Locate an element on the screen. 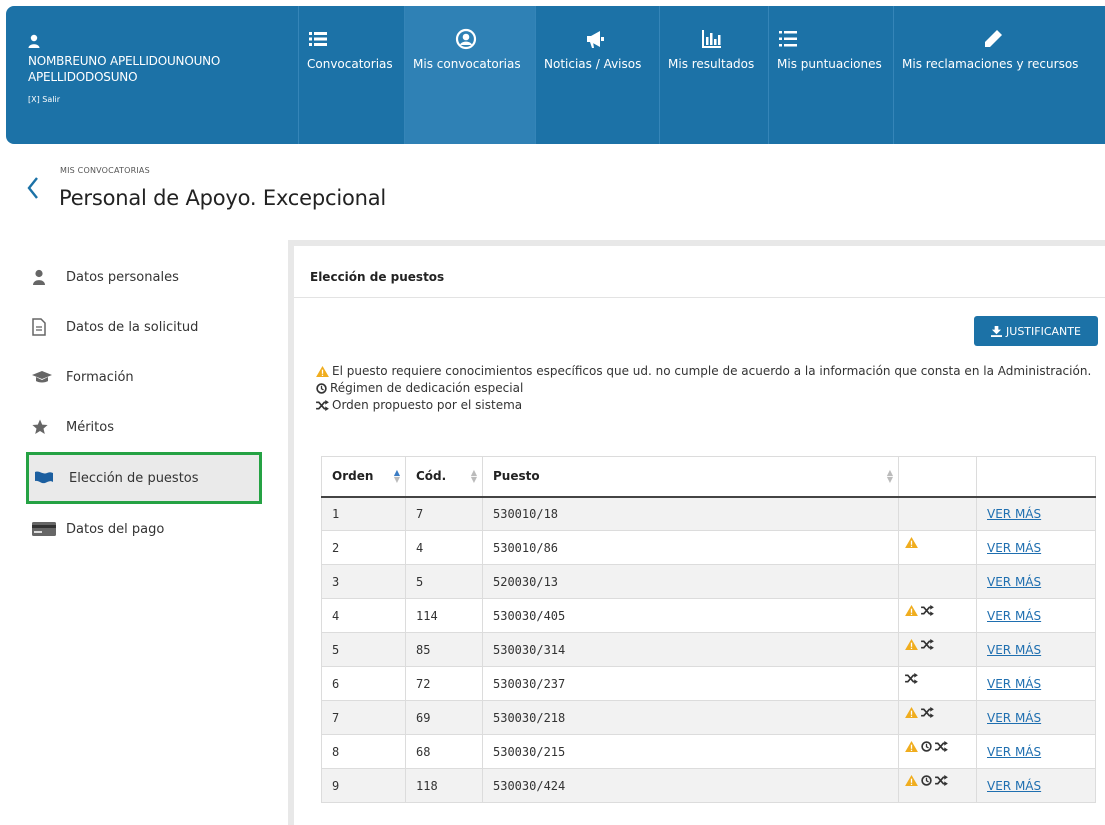  column-header-label: Orden is located at coordinates (353, 476).